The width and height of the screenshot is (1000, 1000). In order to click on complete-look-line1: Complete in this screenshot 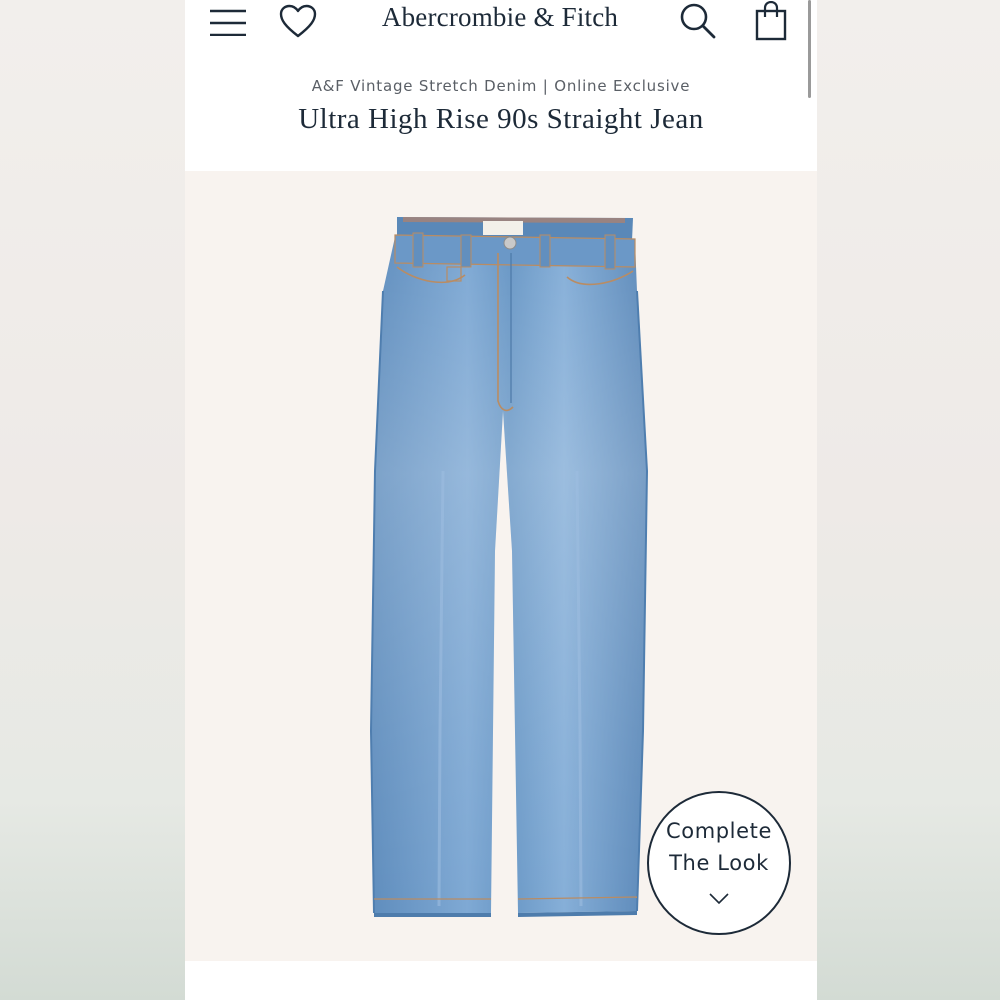, I will do `click(718, 831)`.